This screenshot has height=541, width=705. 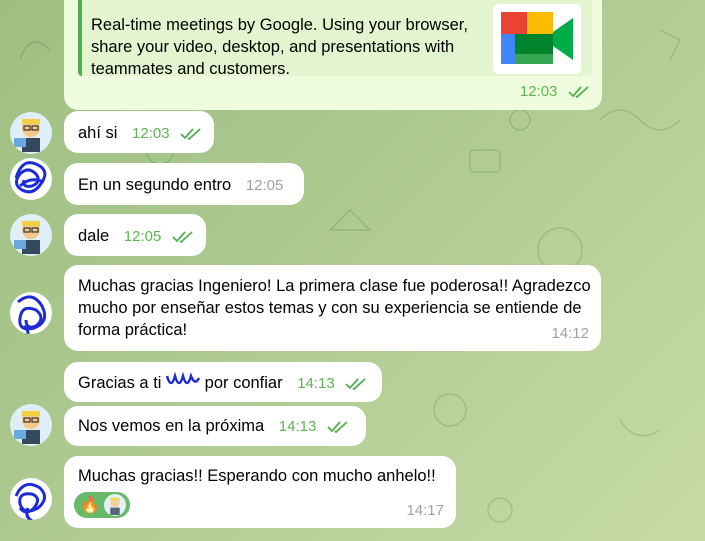 What do you see at coordinates (98, 133) in the screenshot?
I see `message-text: ahí si` at bounding box center [98, 133].